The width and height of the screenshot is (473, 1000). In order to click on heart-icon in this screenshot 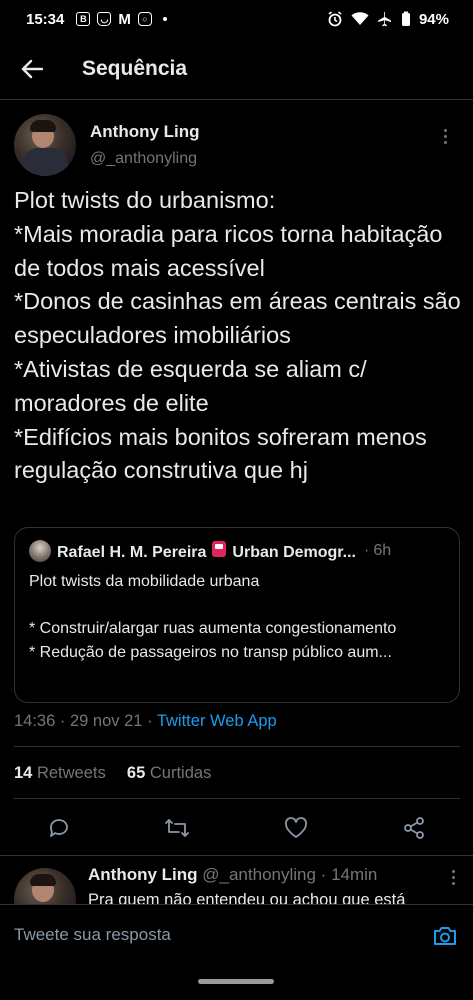, I will do `click(296, 827)`.